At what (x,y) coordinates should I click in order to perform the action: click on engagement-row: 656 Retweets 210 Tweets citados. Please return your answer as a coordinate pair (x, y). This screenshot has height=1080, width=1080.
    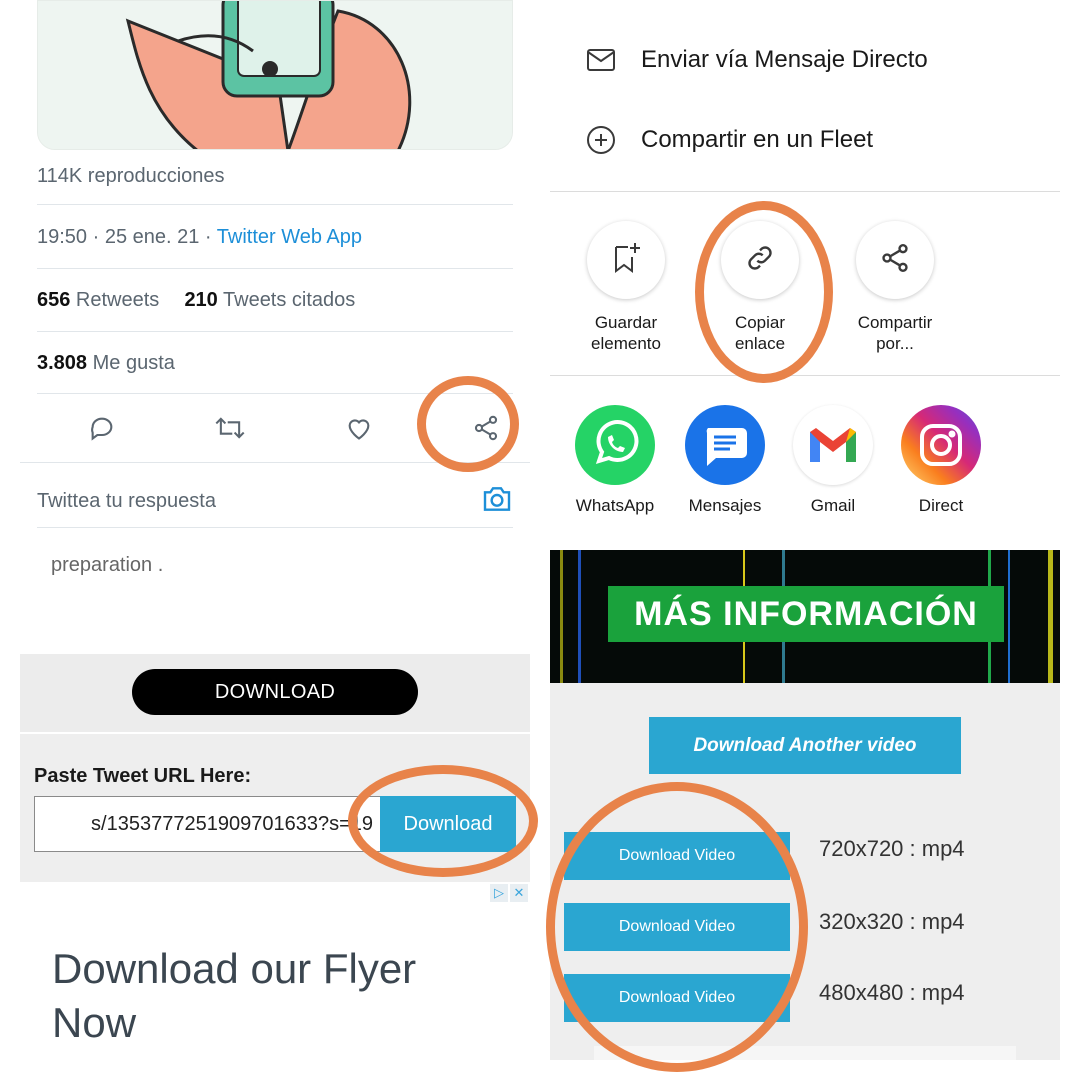
    Looking at the image, I should click on (275, 300).